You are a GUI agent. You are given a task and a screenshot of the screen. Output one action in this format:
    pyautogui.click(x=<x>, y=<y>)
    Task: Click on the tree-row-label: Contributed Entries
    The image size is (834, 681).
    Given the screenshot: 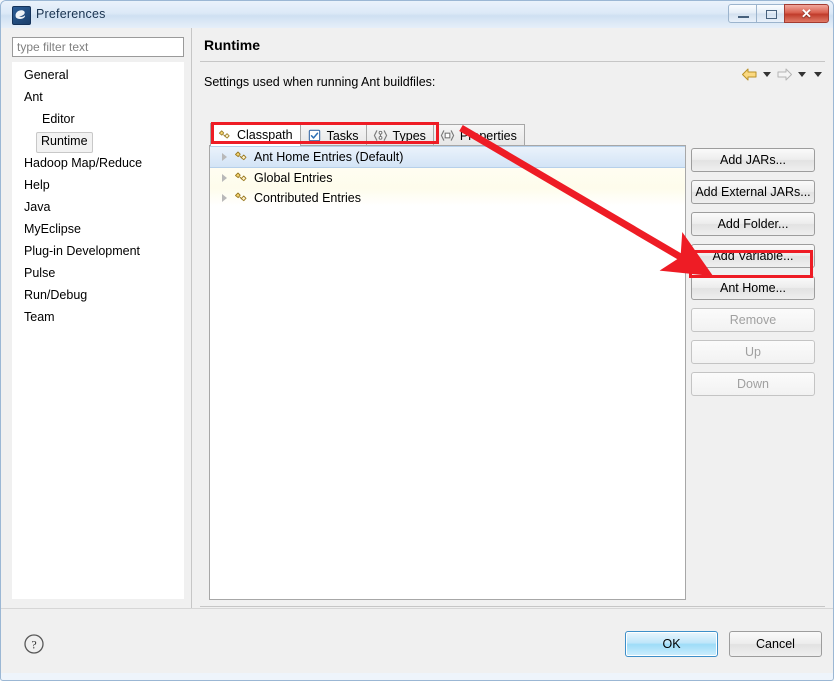 What is the action you would take?
    pyautogui.click(x=308, y=198)
    